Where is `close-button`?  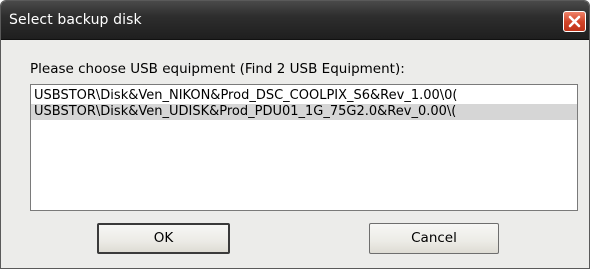
close-button is located at coordinates (574, 21).